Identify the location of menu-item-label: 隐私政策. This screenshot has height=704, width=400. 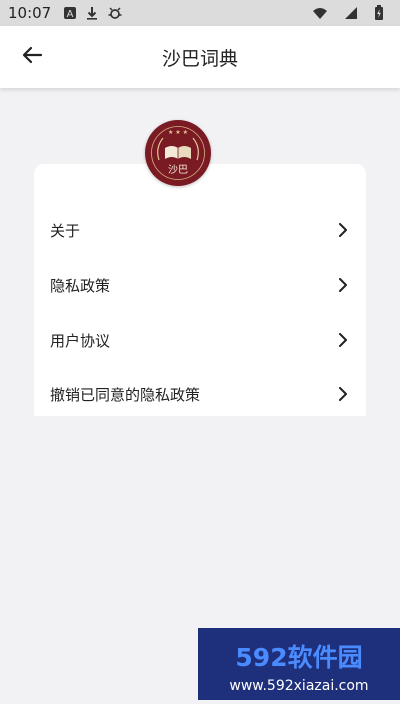
(80, 285).